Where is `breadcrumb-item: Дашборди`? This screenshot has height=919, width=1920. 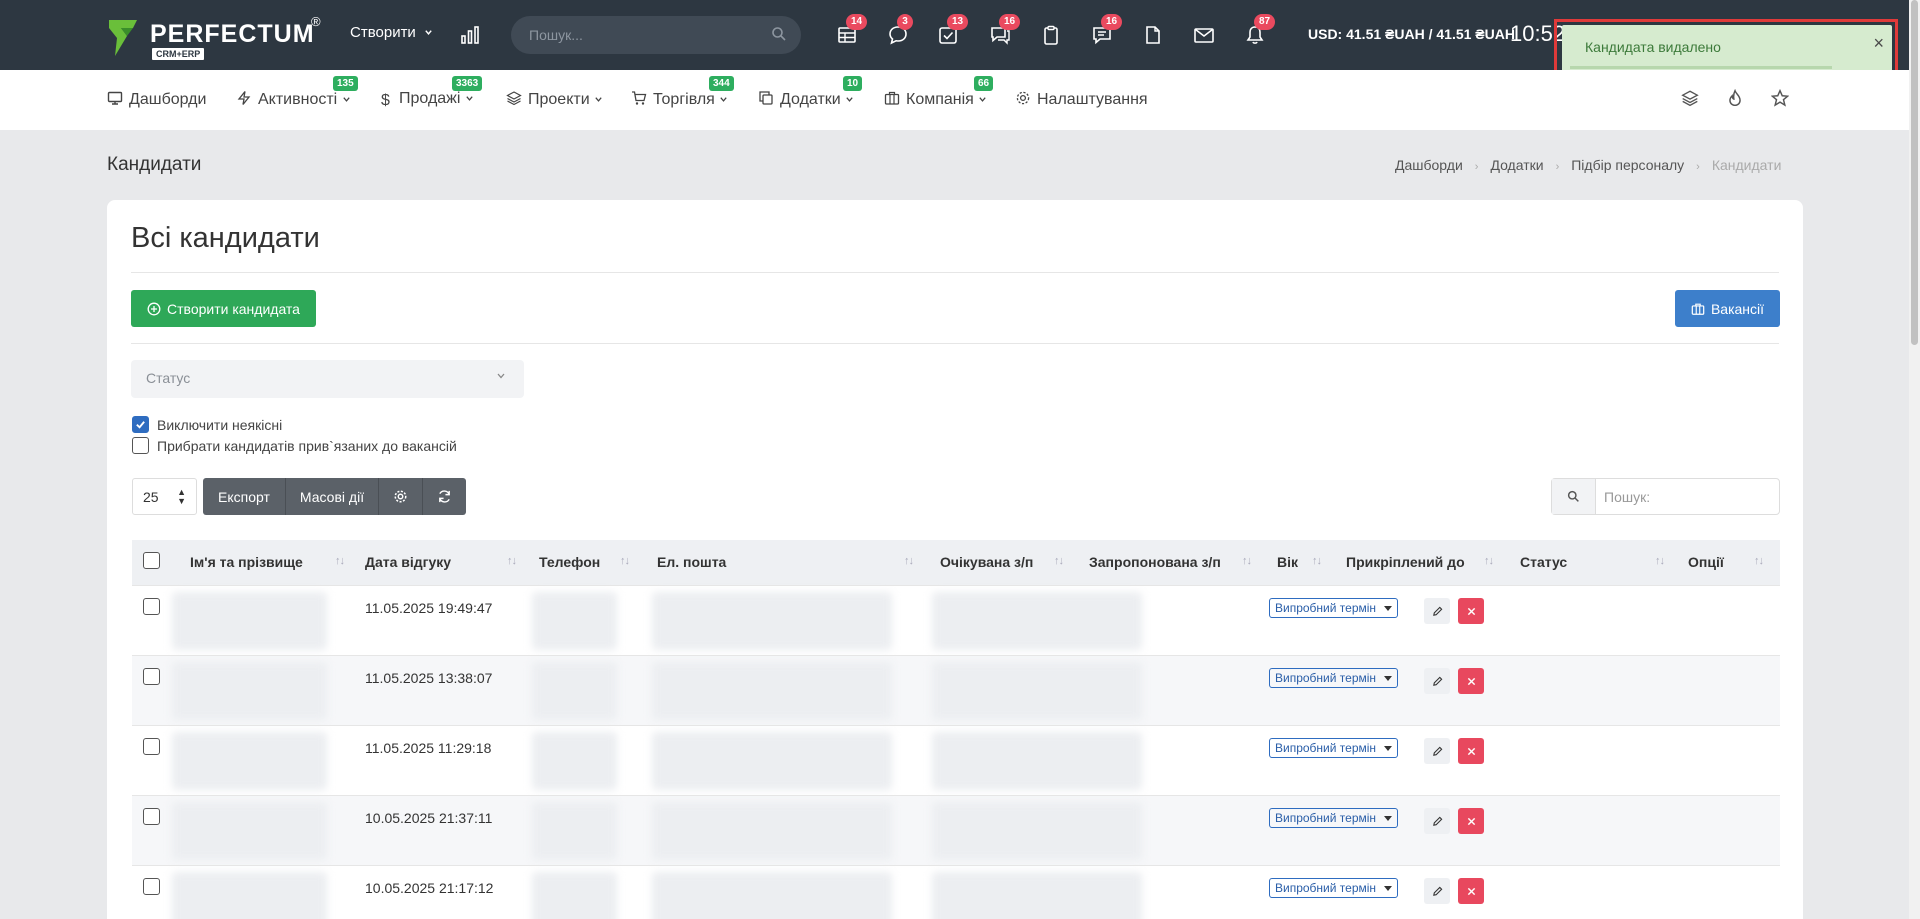 breadcrumb-item: Дашборди is located at coordinates (1429, 165).